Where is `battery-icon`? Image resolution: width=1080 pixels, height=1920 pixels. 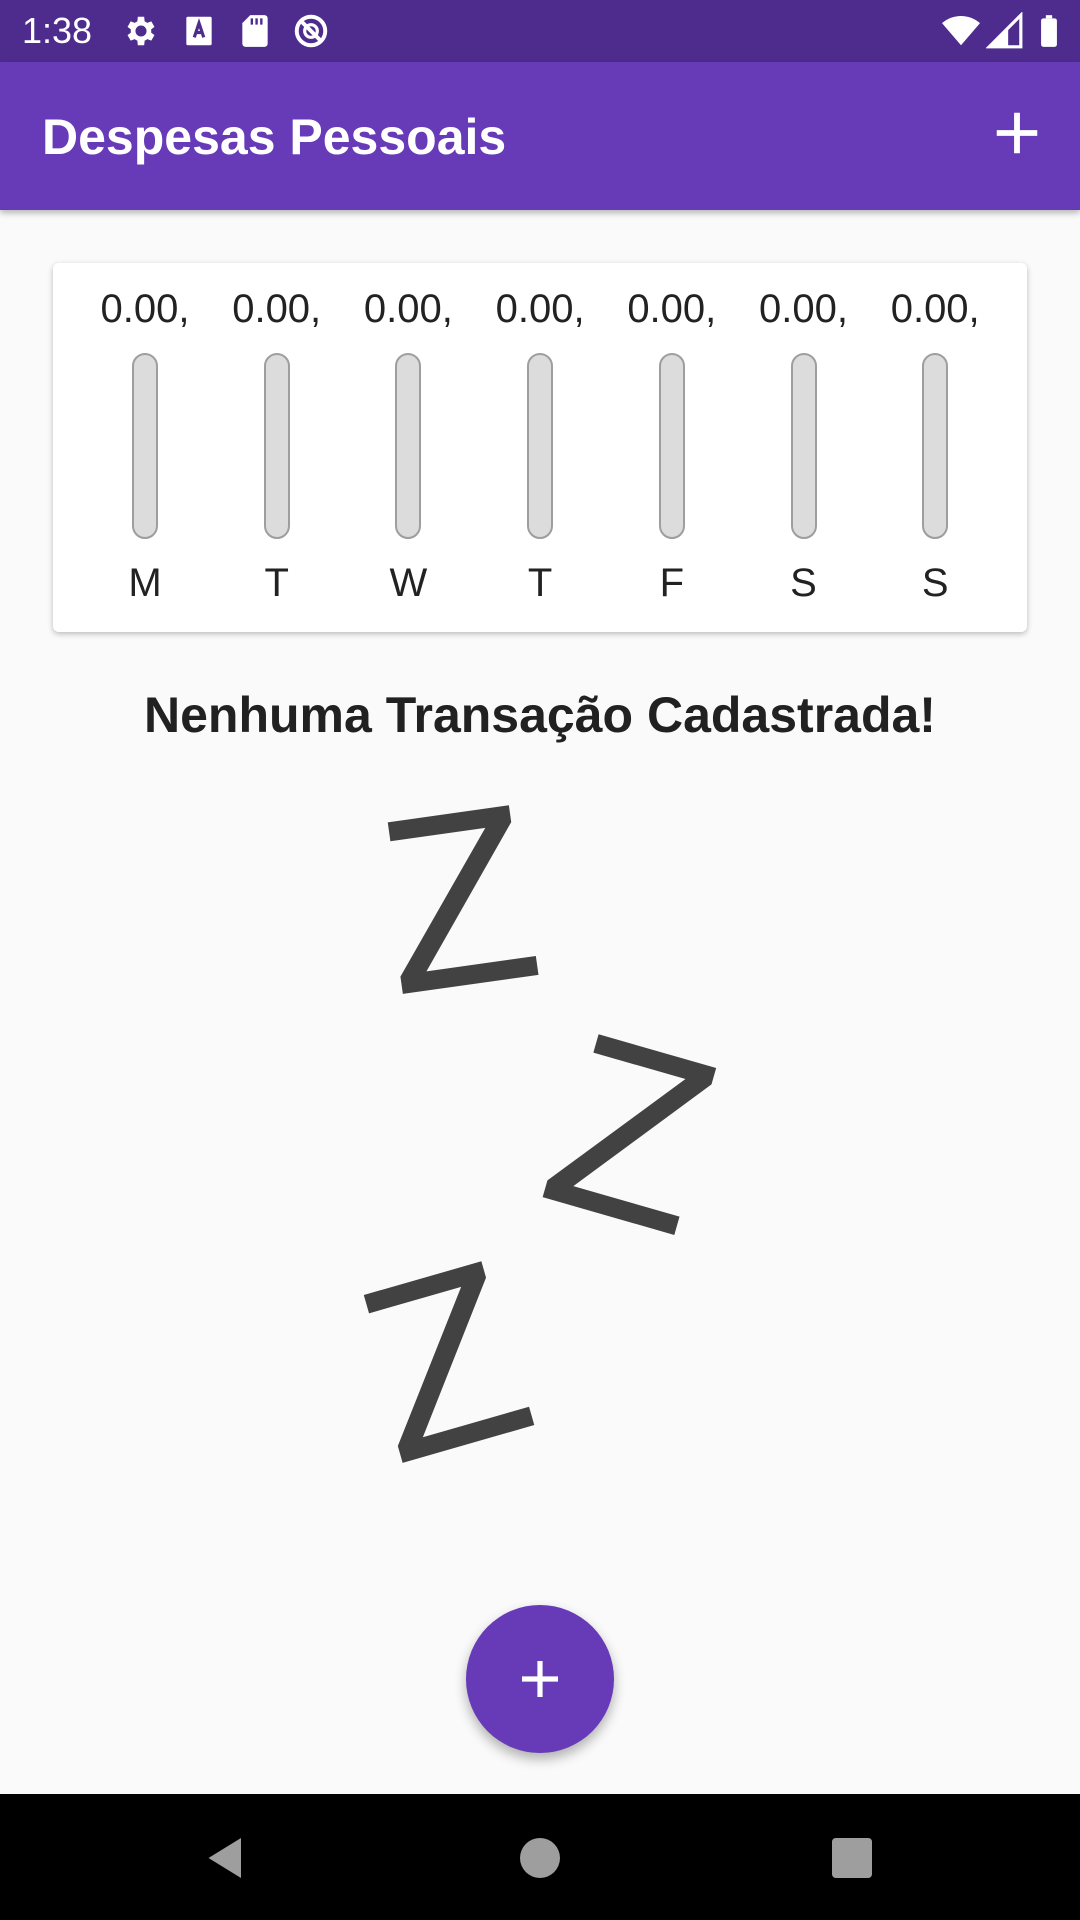 battery-icon is located at coordinates (1049, 31).